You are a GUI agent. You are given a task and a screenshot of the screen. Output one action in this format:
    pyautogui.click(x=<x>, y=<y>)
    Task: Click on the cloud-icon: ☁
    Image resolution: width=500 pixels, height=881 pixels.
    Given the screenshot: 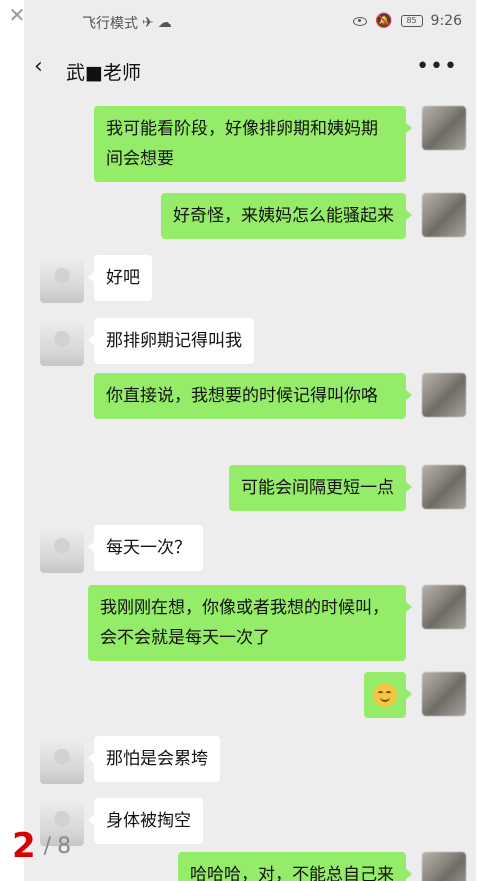 What is the action you would take?
    pyautogui.click(x=164, y=23)
    